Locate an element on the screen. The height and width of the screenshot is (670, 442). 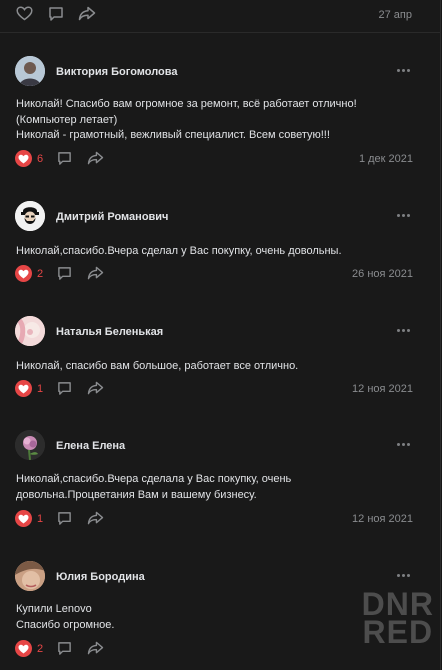
comment-author: Елена Елена is located at coordinates (90, 446).